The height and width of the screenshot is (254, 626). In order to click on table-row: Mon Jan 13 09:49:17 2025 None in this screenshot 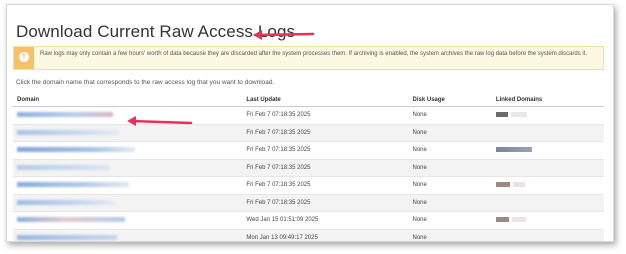, I will do `click(308, 234)`.